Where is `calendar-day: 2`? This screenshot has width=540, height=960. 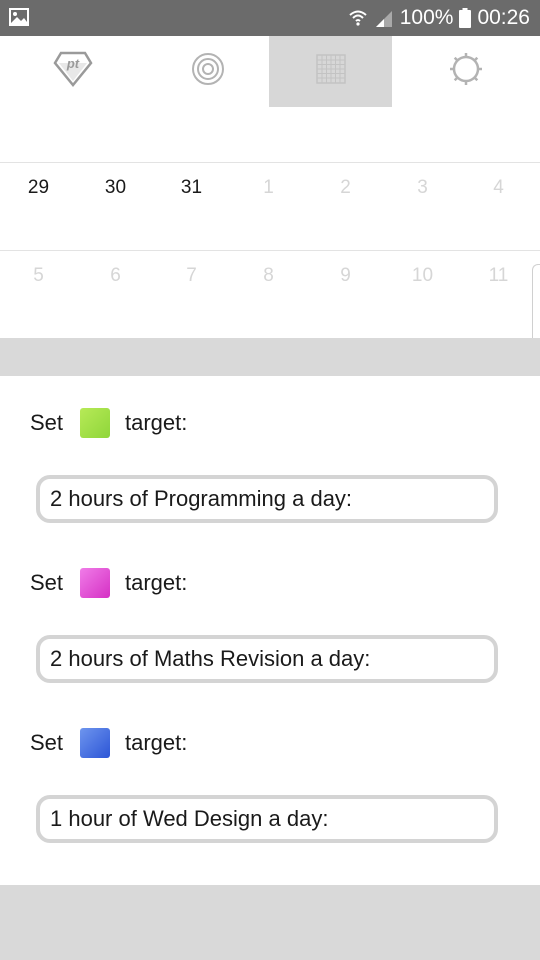
calendar-day: 2 is located at coordinates (345, 188).